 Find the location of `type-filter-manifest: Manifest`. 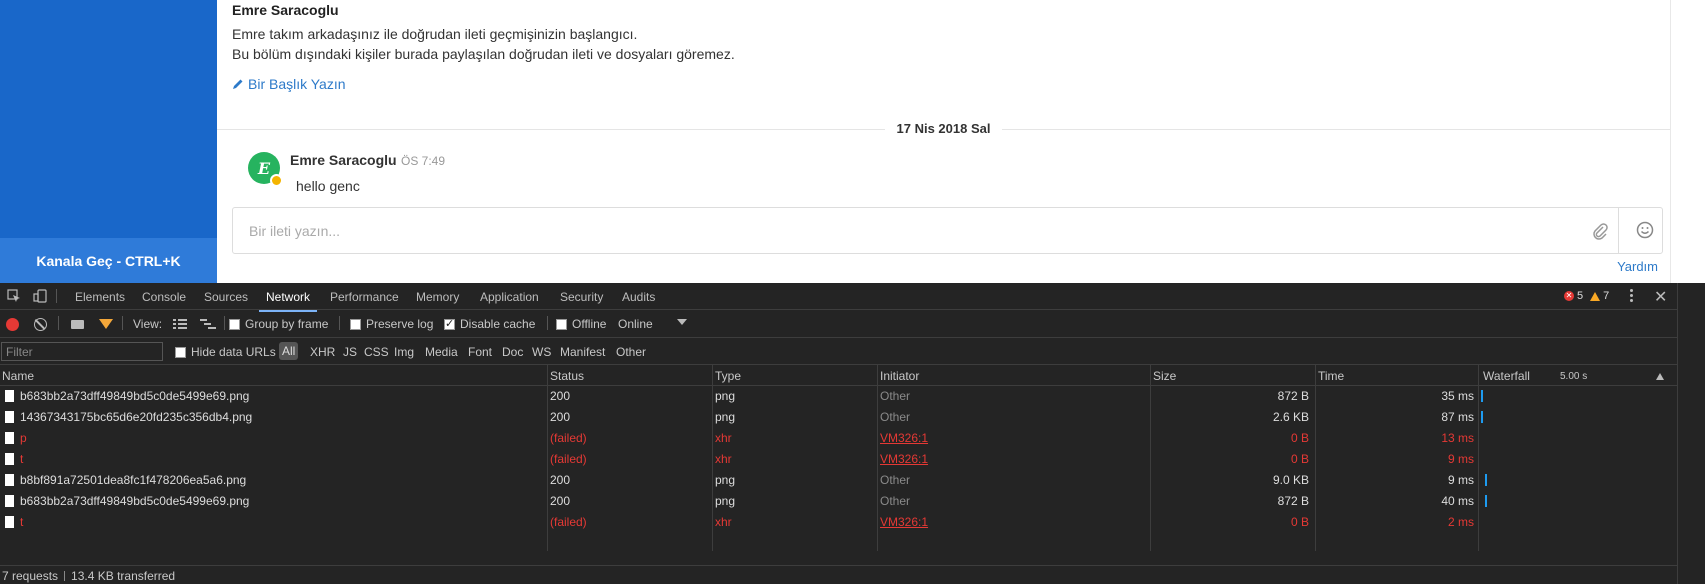

type-filter-manifest: Manifest is located at coordinates (582, 352).